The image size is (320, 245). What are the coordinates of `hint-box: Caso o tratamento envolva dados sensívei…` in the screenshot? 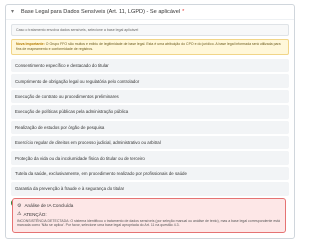 It's located at (150, 30).